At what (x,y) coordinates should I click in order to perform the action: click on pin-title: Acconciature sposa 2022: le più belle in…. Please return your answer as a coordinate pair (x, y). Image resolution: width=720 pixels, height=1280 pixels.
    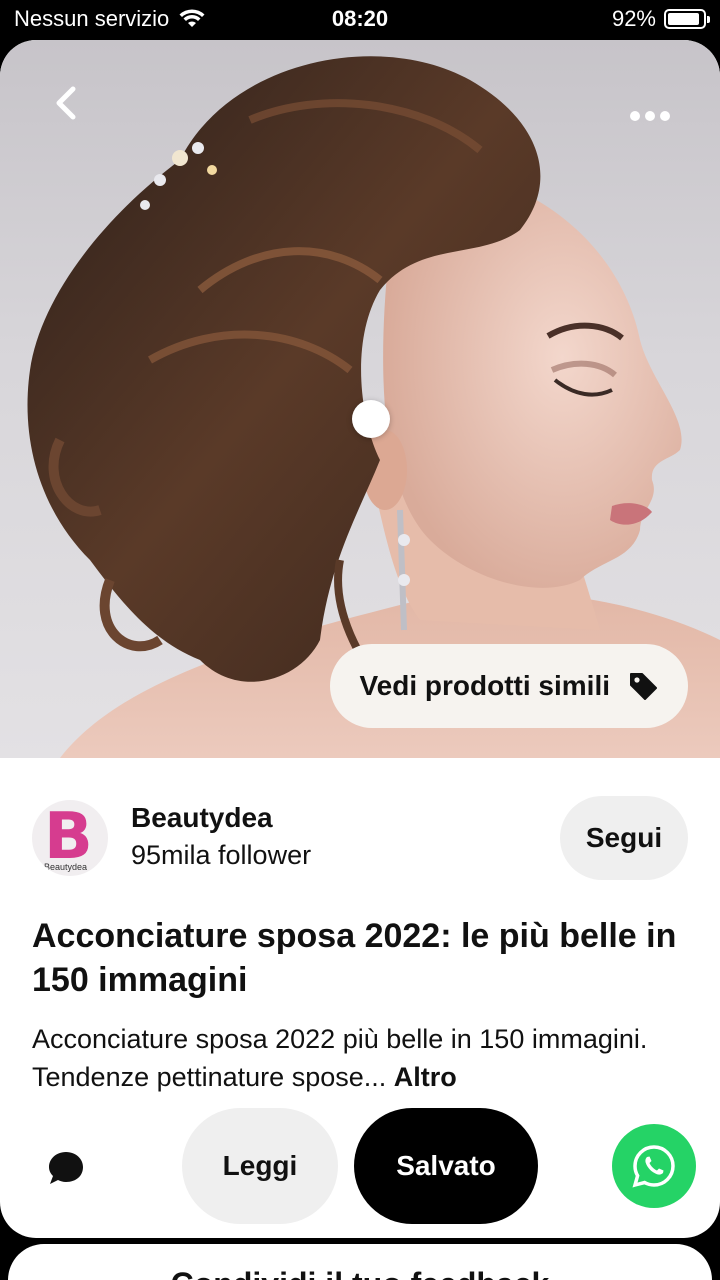
    Looking at the image, I should click on (354, 958).